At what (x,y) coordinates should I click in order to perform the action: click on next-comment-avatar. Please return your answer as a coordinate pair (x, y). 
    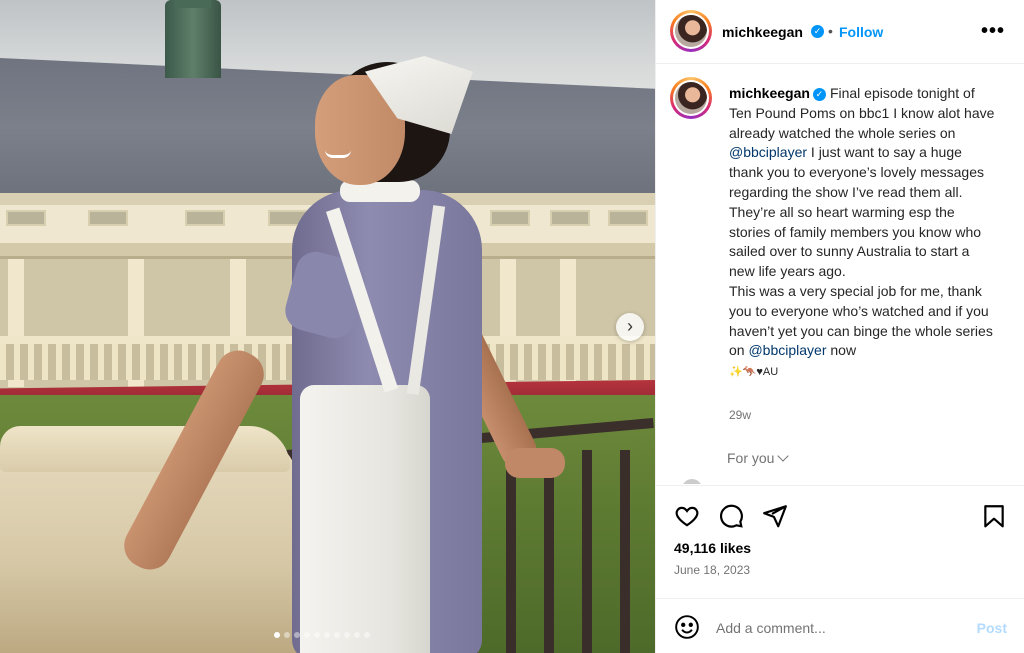
    Looking at the image, I should click on (692, 481).